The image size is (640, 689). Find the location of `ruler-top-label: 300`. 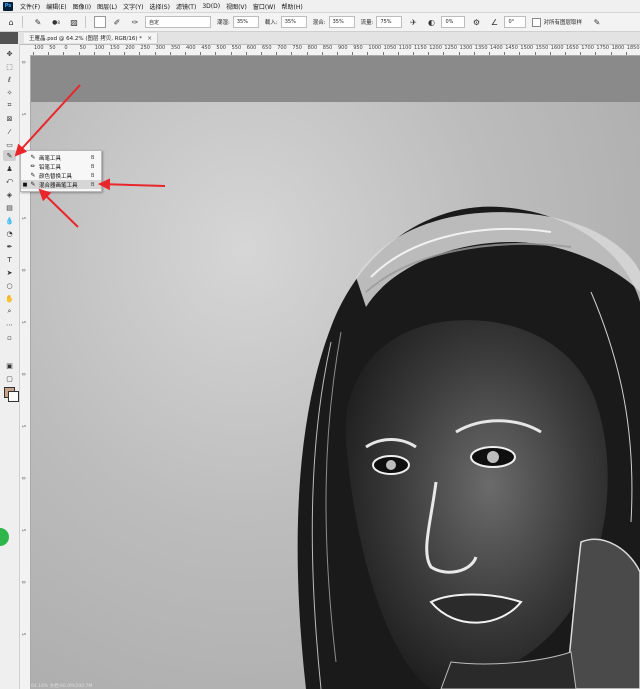

ruler-top-label: 300 is located at coordinates (160, 48).